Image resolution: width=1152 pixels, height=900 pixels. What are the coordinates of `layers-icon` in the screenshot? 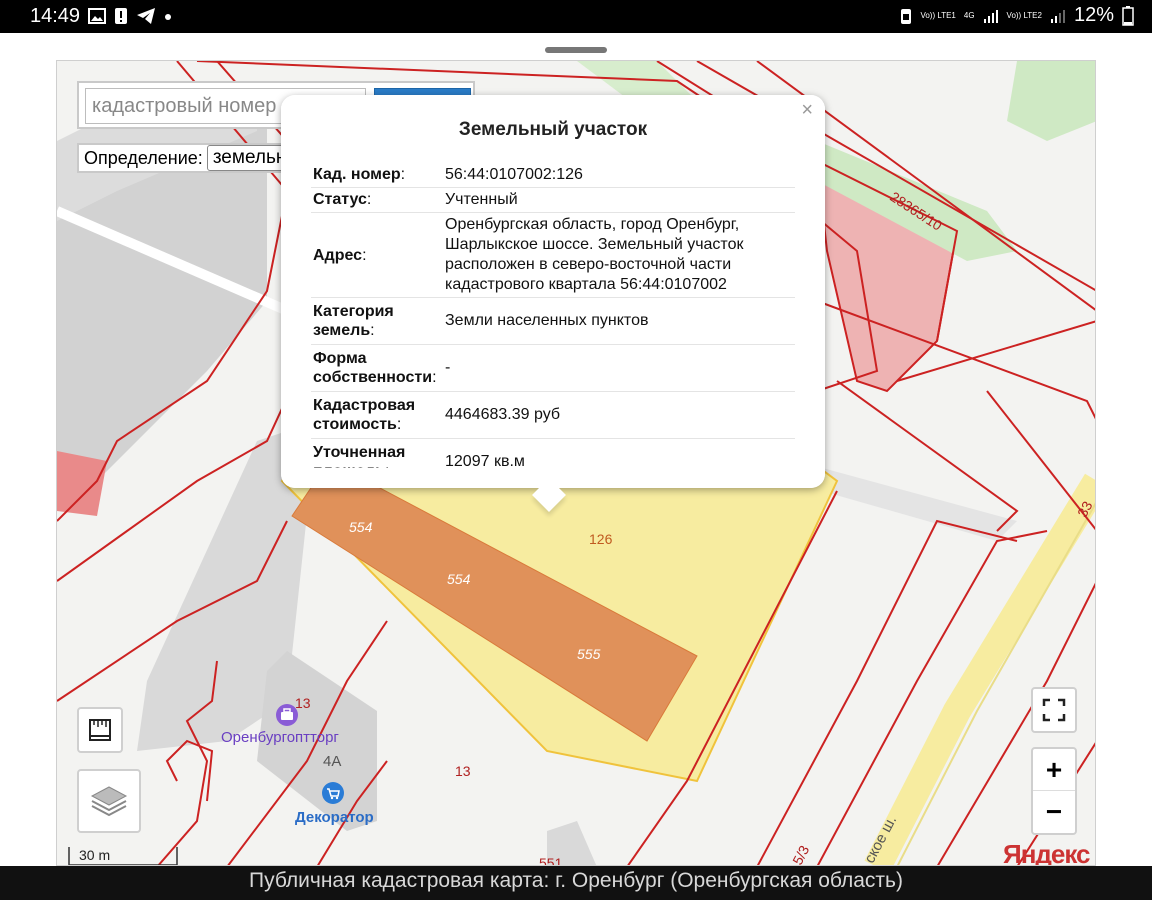 It's located at (109, 801).